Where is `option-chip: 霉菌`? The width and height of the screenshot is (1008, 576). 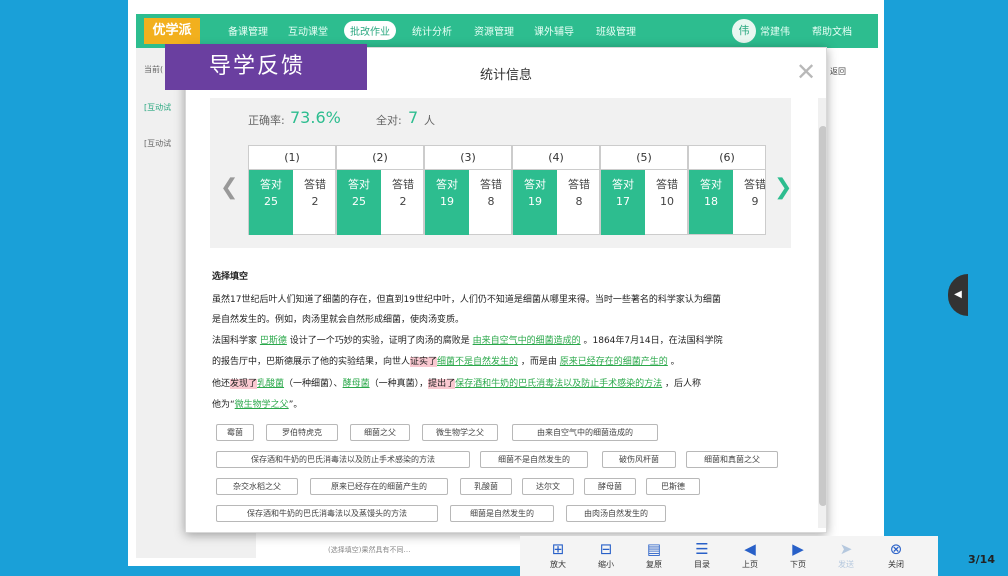
option-chip: 霉菌 is located at coordinates (235, 432).